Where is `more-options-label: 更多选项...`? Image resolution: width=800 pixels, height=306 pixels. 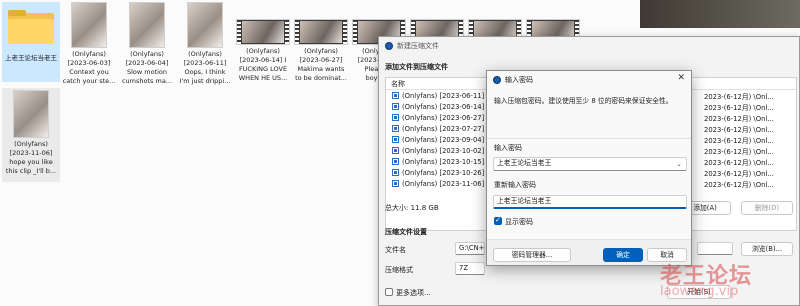 more-options-label: 更多选项... is located at coordinates (413, 293).